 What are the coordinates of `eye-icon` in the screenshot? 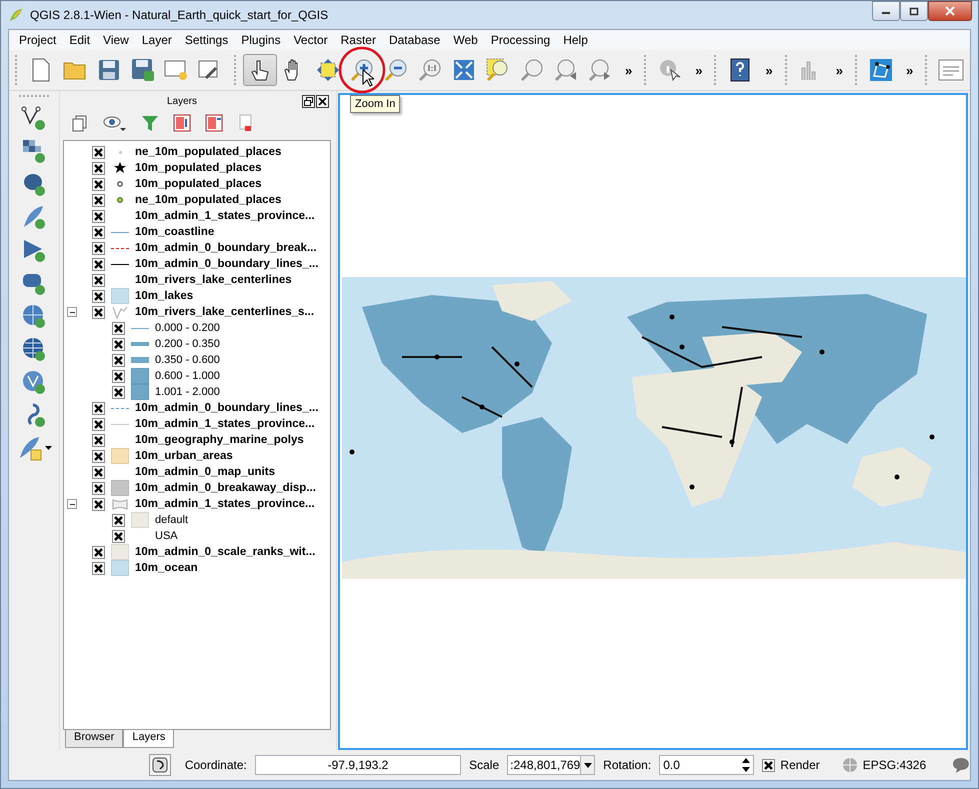 It's located at (115, 123).